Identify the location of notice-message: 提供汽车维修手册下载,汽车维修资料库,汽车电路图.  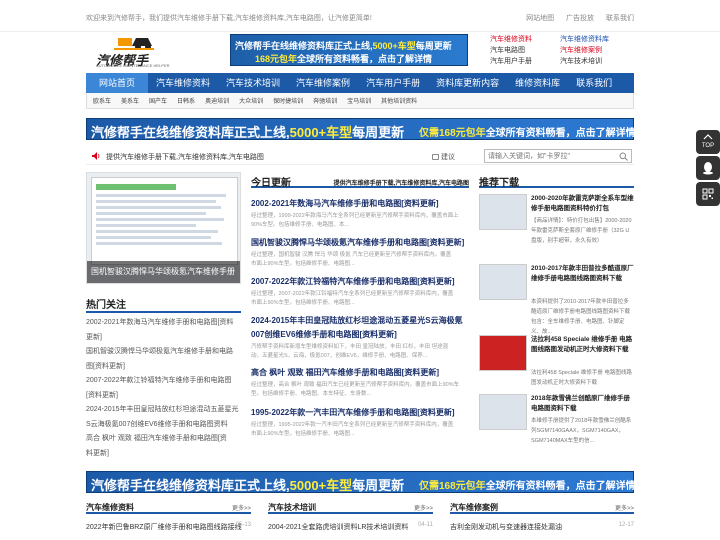
(185, 157).